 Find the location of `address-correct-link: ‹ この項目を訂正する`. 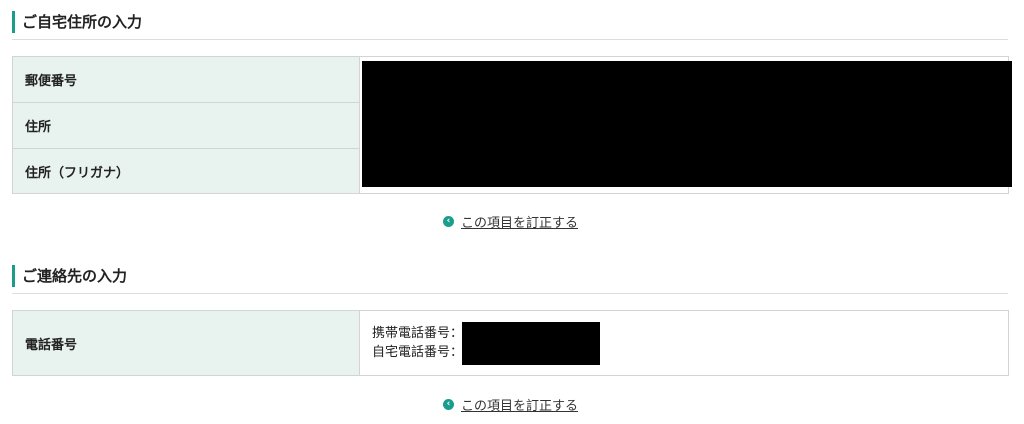

address-correct-link: ‹ この項目を訂正する is located at coordinates (510, 221).